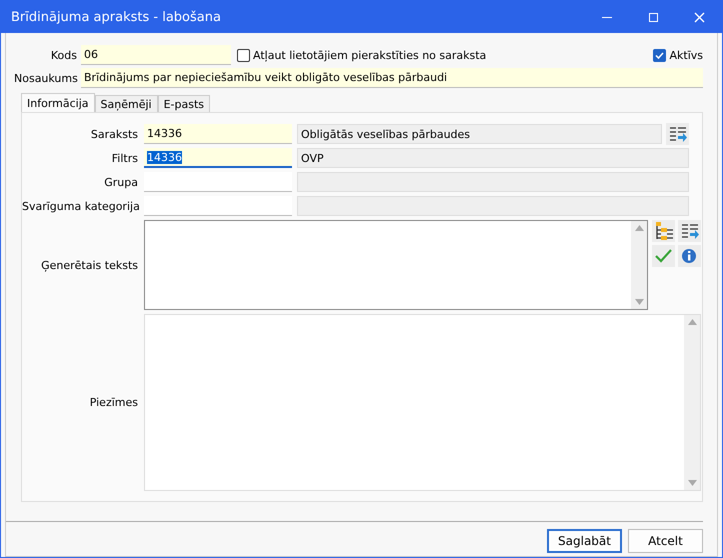 This screenshot has height=558, width=723. Describe the element at coordinates (479, 134) in the screenshot. I see `description-field: Obligātās veselības pārbaudes` at that location.